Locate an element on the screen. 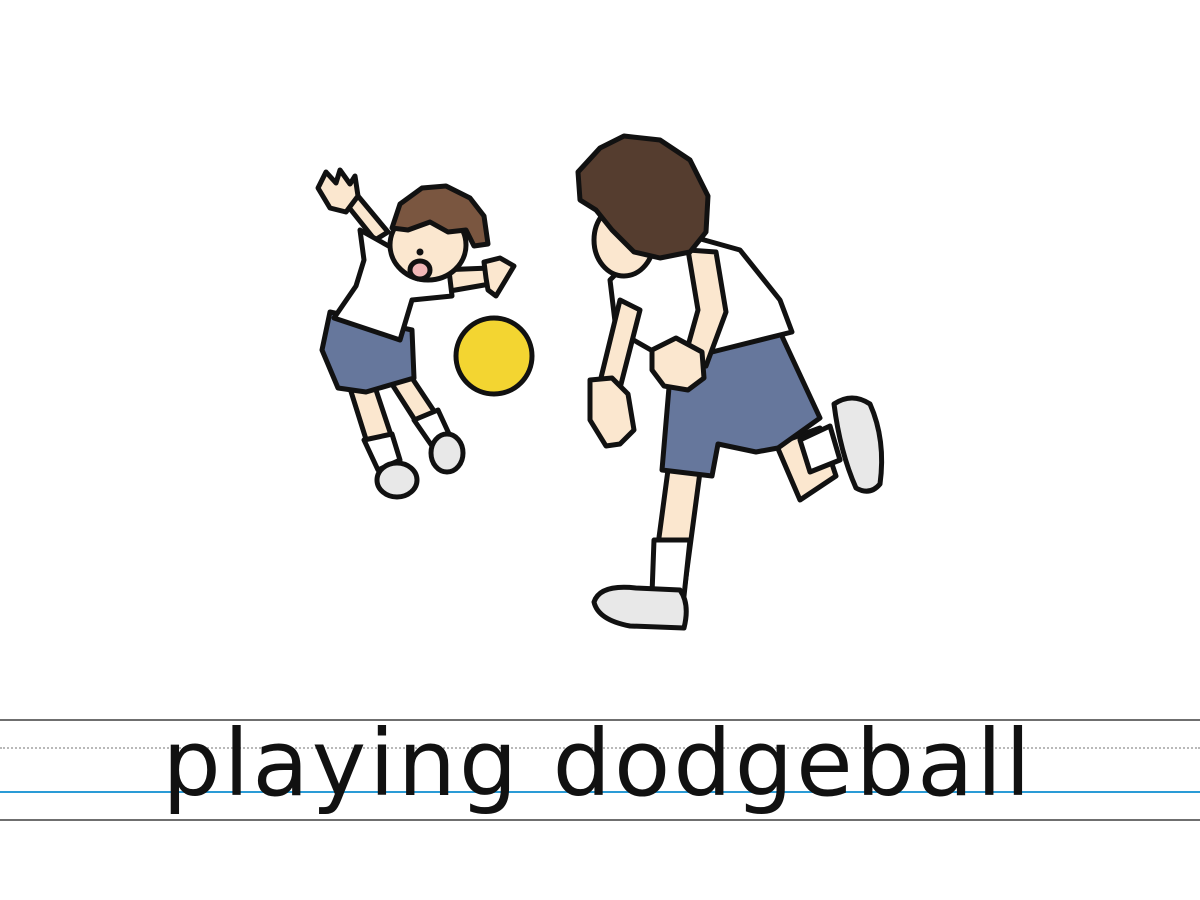  big-boy-icon is located at coordinates (730, 382).